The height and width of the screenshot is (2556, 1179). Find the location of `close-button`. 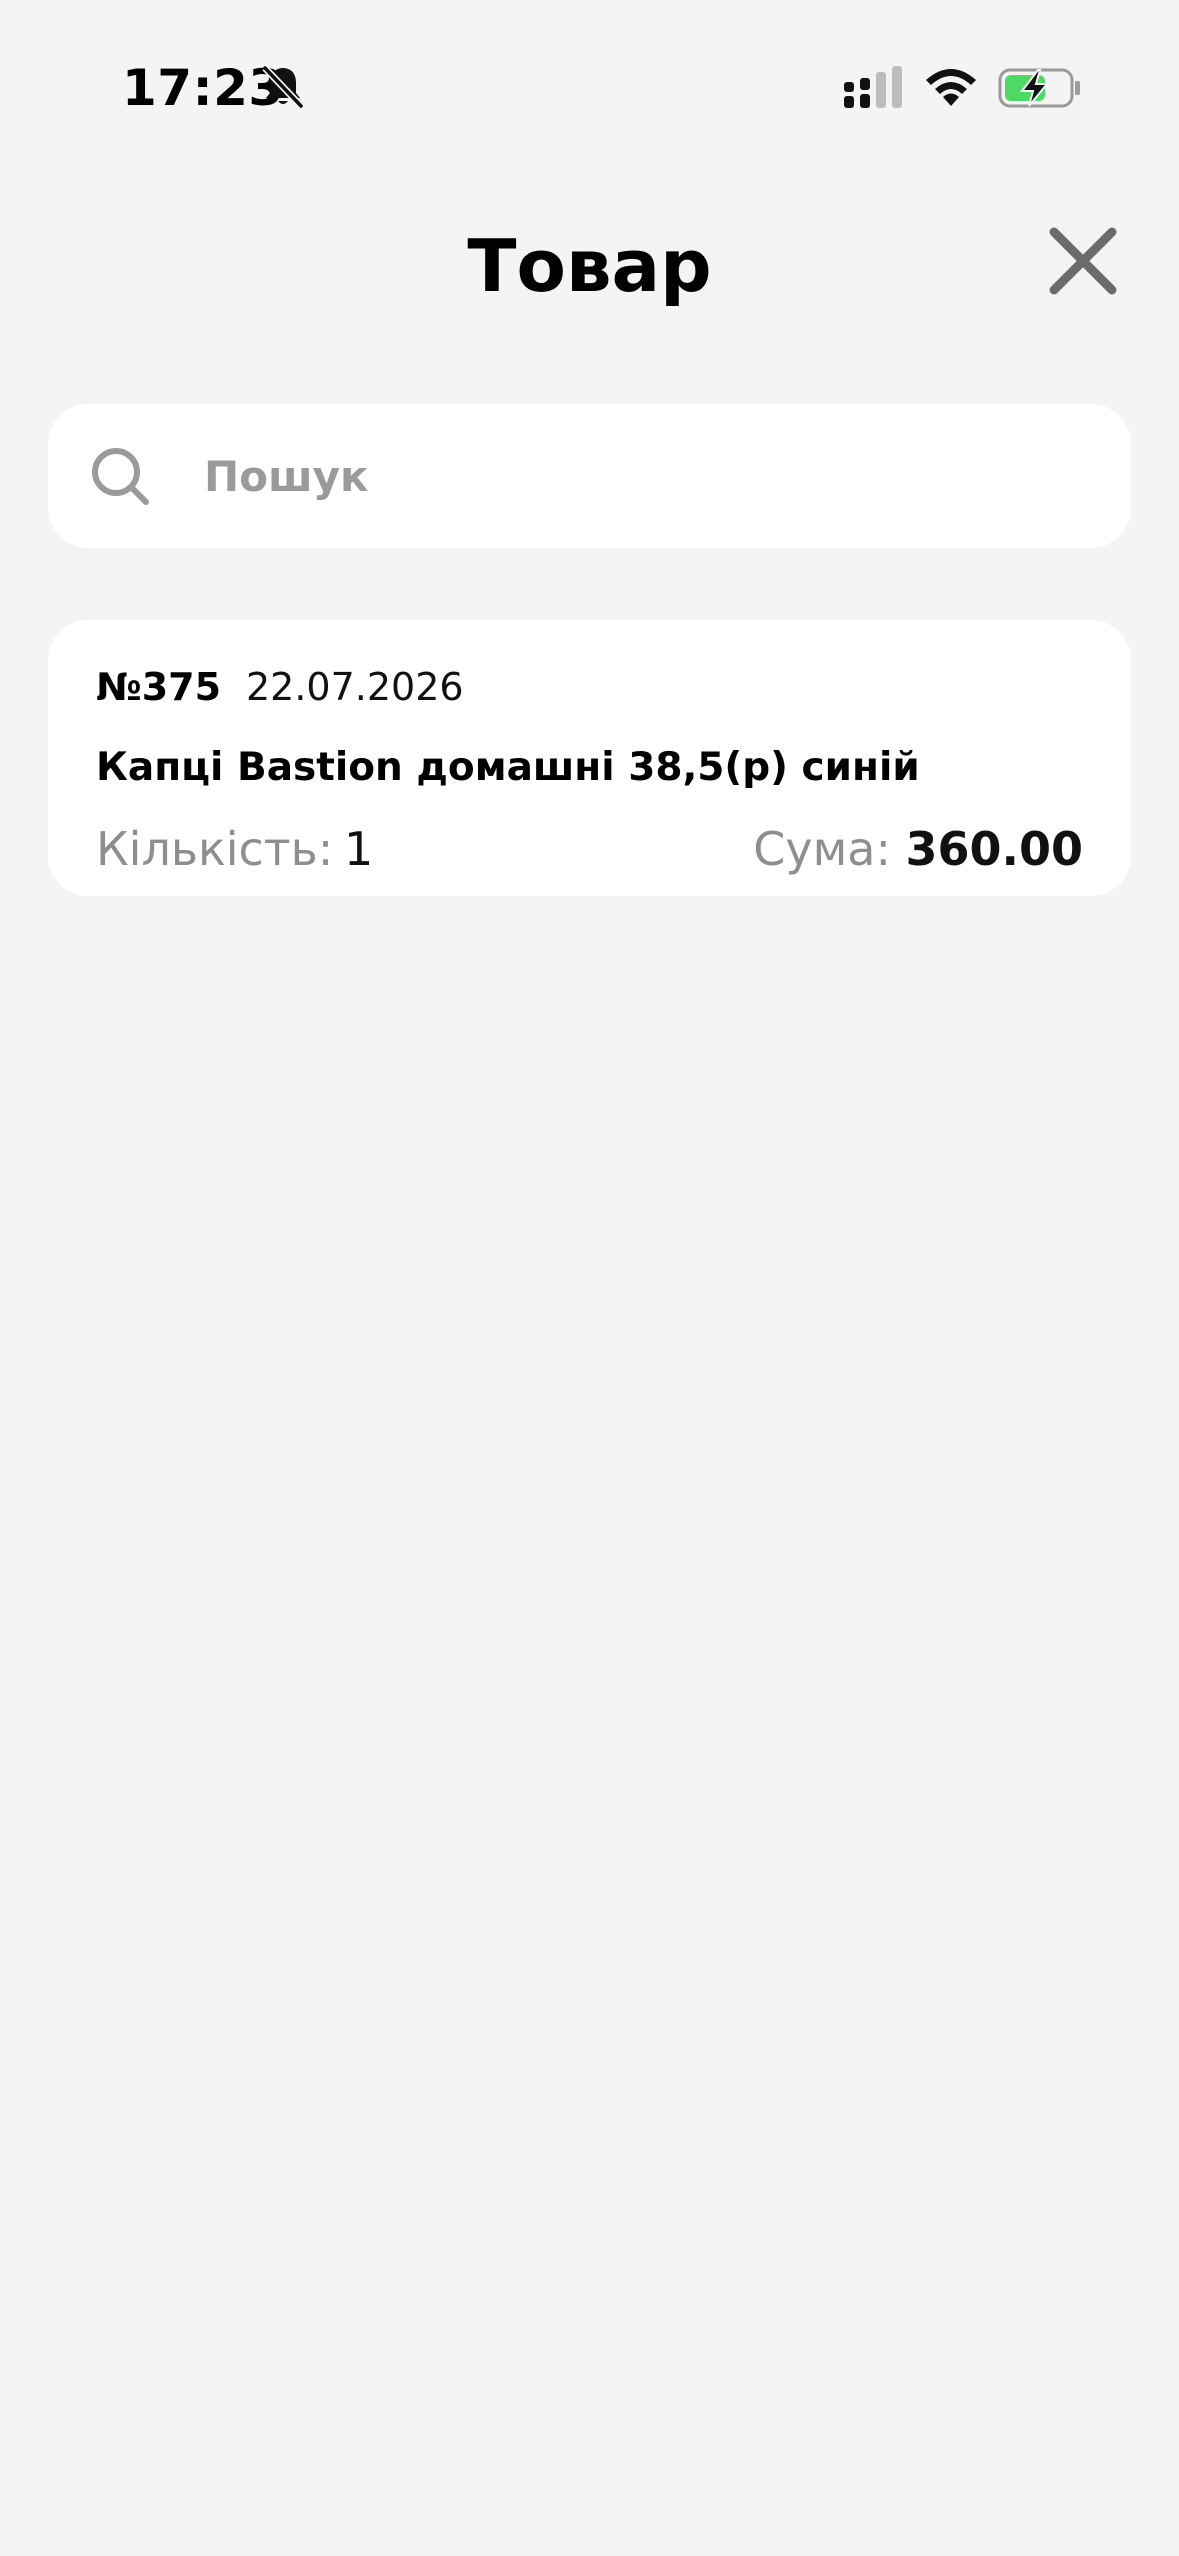

close-button is located at coordinates (1083, 261).